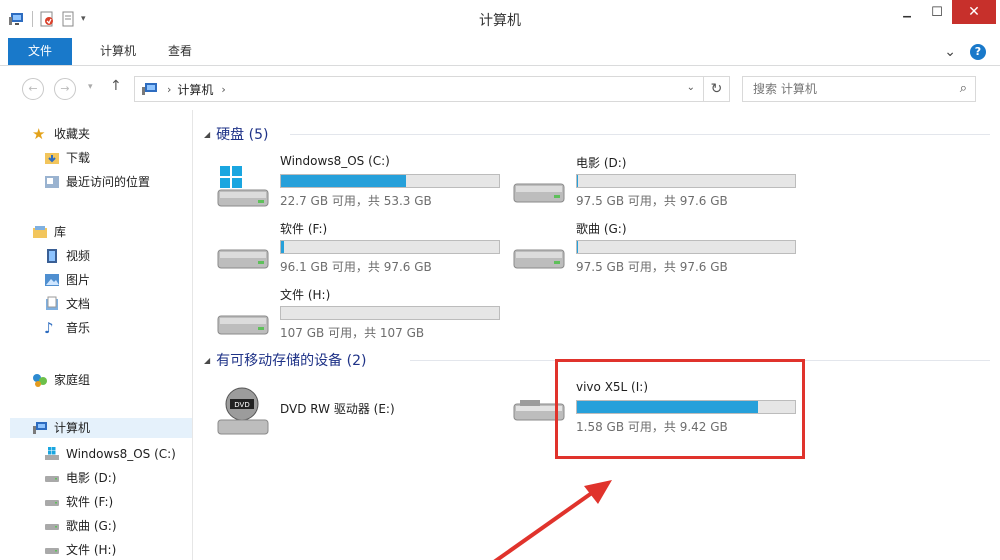  Describe the element at coordinates (716, 89) in the screenshot. I see `refresh-button: ↻` at that location.